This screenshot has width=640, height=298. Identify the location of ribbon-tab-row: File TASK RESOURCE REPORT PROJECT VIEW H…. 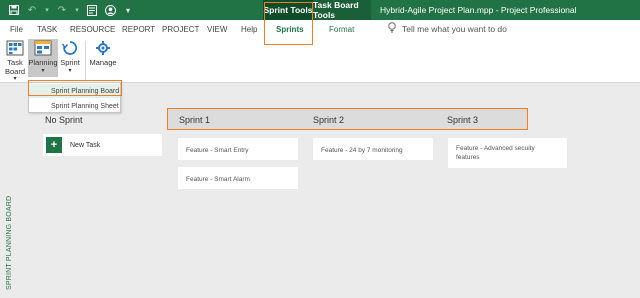
(320, 29).